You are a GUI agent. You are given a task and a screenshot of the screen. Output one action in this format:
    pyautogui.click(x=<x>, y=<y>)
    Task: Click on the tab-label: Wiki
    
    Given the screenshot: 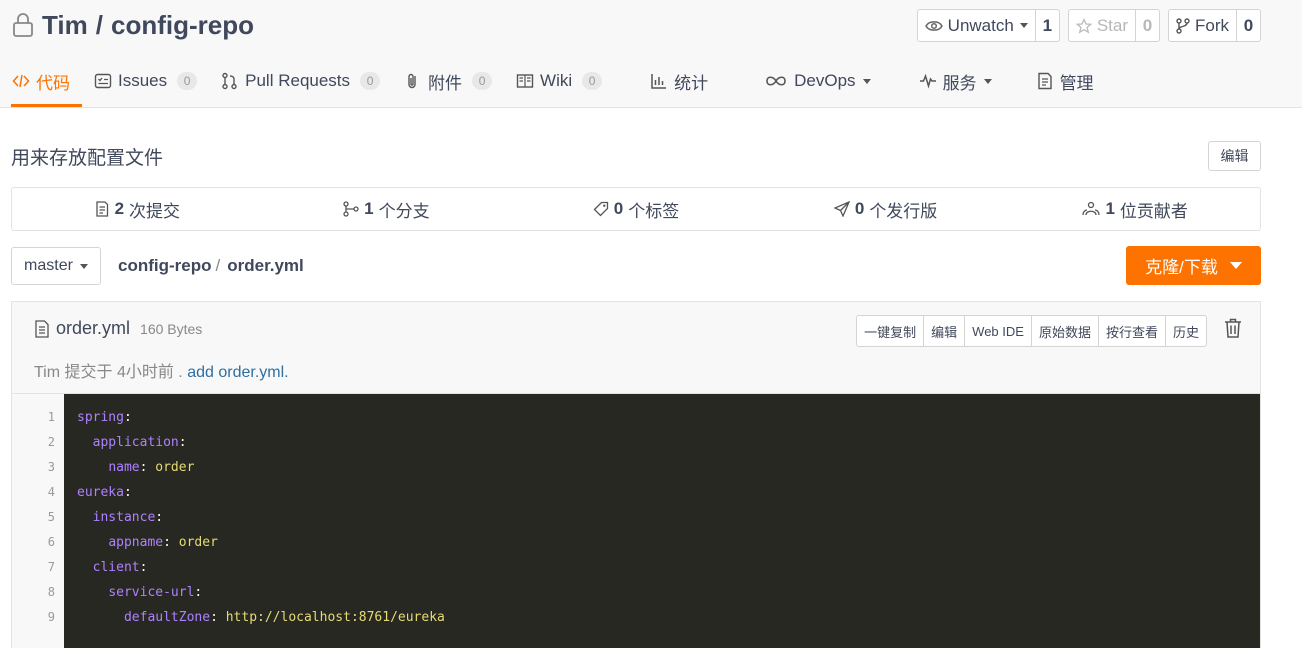 What is the action you would take?
    pyautogui.click(x=556, y=80)
    